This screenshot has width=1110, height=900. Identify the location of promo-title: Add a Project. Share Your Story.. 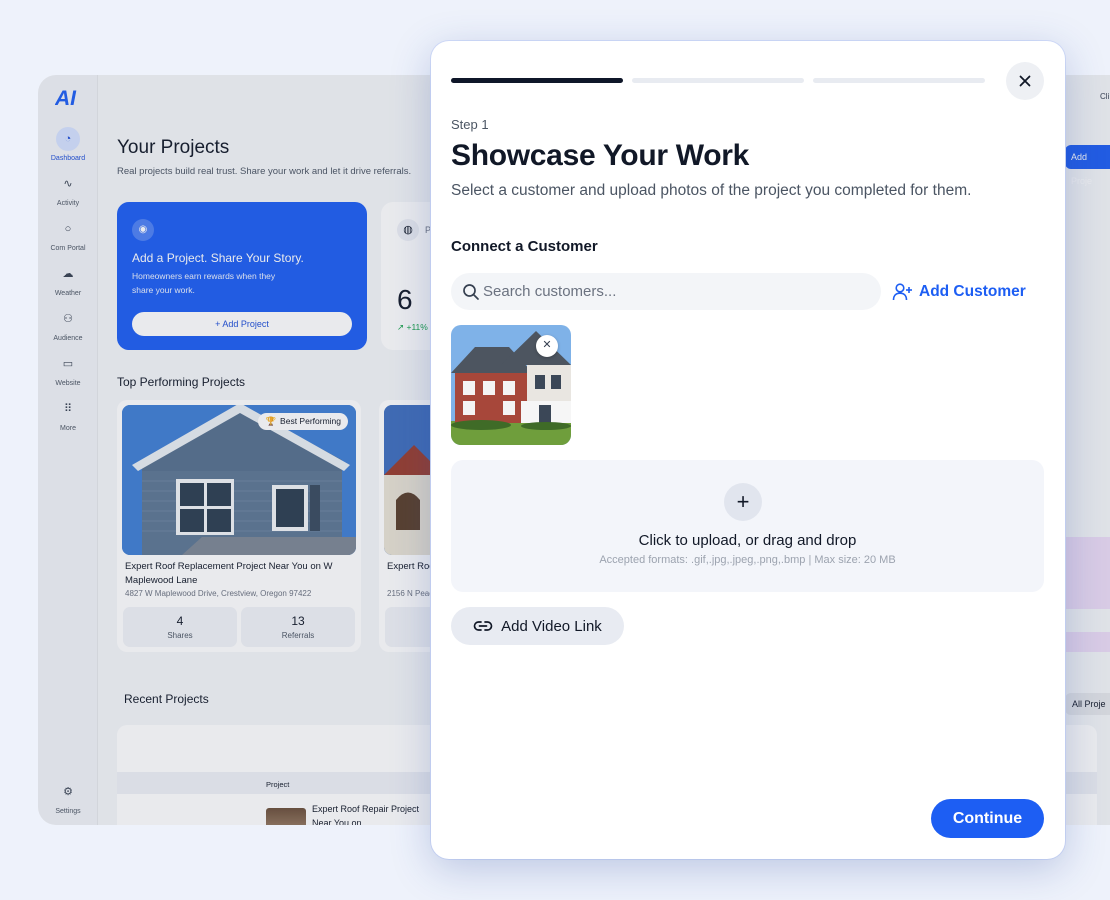
(218, 258).